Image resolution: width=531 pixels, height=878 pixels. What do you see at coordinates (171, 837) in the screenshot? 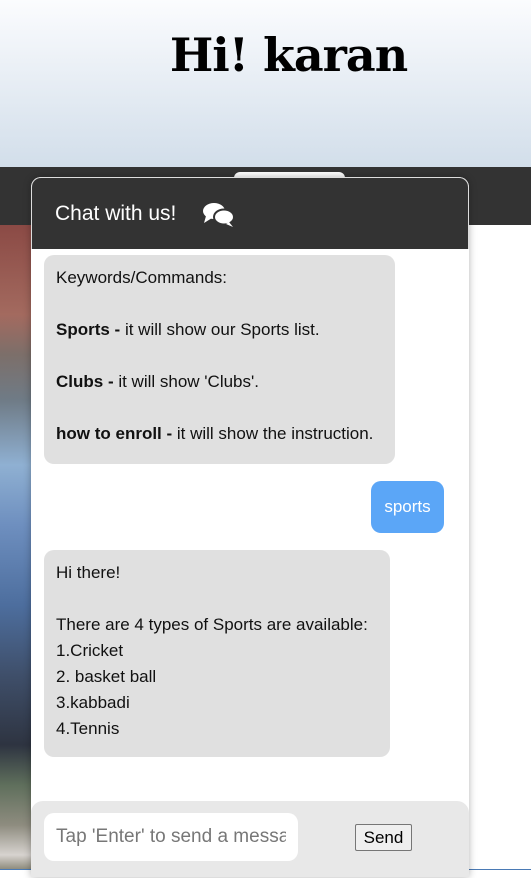
I see `message-input` at bounding box center [171, 837].